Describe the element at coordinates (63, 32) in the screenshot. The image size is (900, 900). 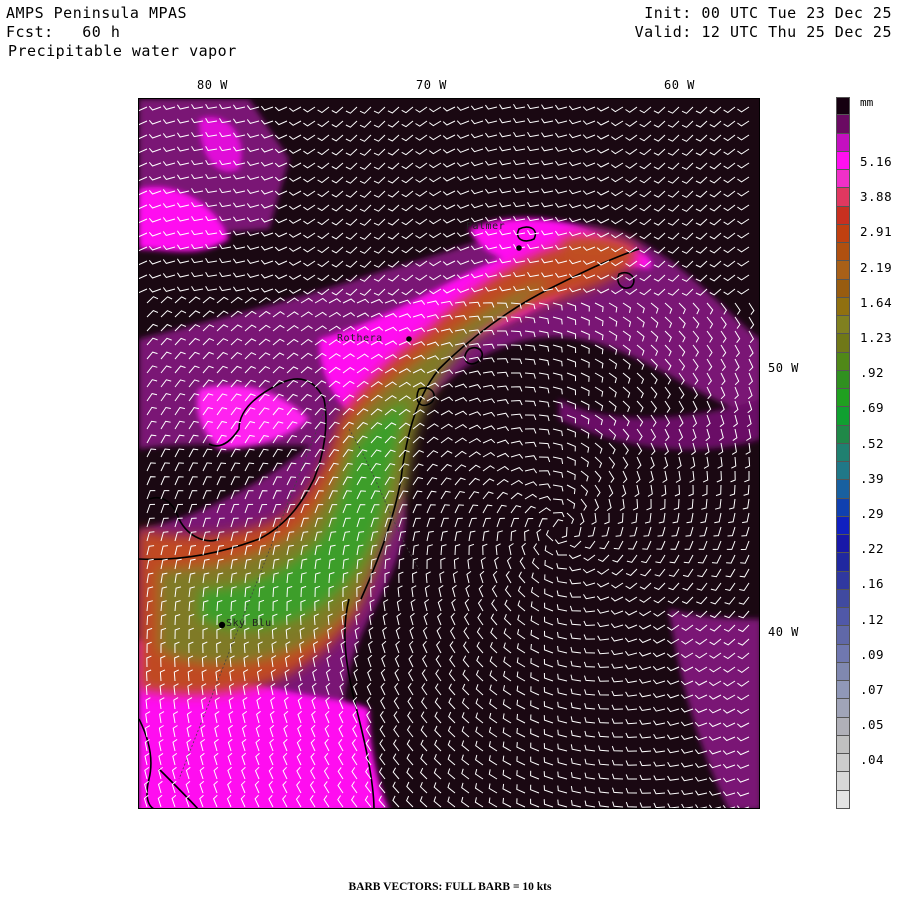
I see `forecast-hour: Fcst: 60 h` at that location.